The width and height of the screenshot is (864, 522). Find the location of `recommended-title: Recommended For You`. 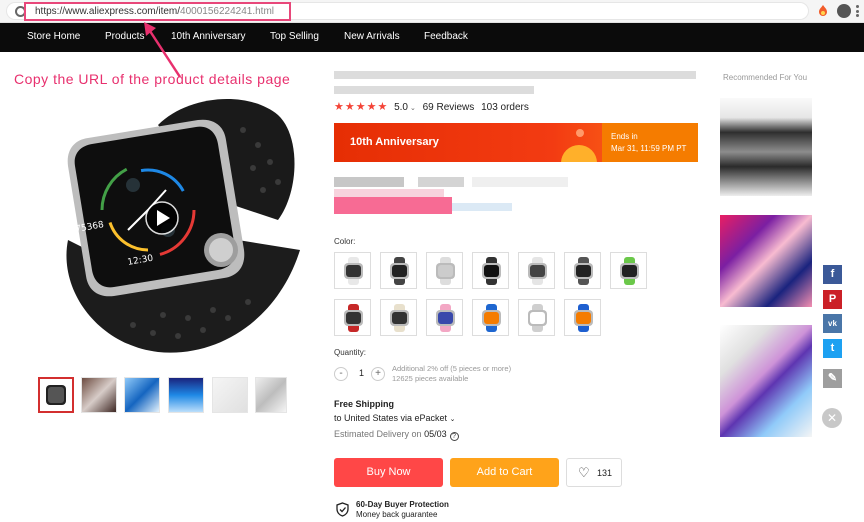

recommended-title: Recommended For You is located at coordinates (765, 77).